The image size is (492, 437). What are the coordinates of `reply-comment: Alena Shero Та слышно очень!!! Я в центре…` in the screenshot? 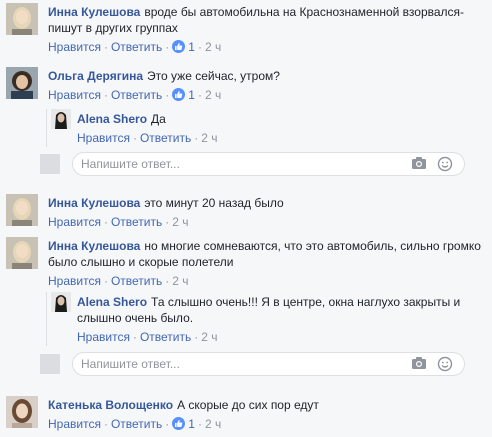 It's located at (269, 319).